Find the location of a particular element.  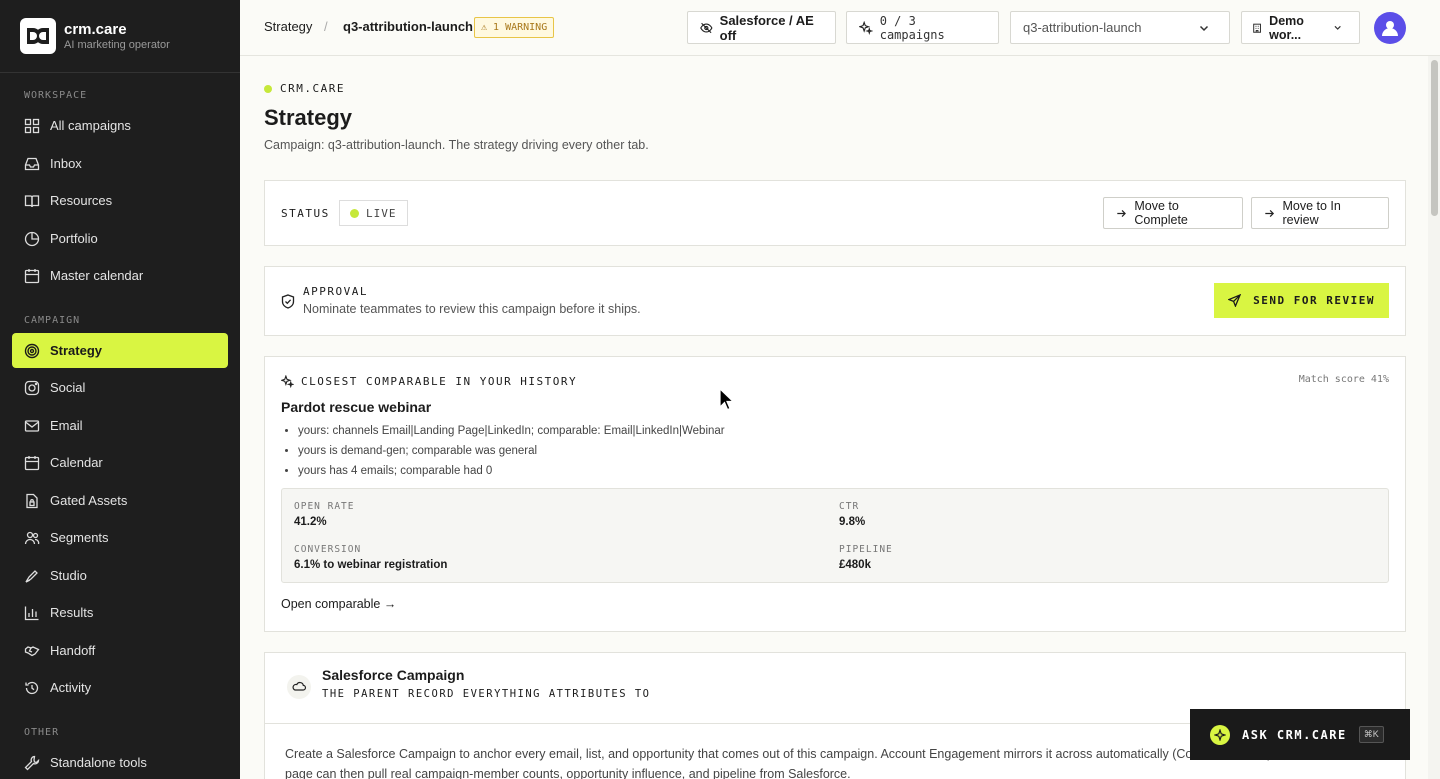

ctr-value: 9.8% is located at coordinates (852, 522).